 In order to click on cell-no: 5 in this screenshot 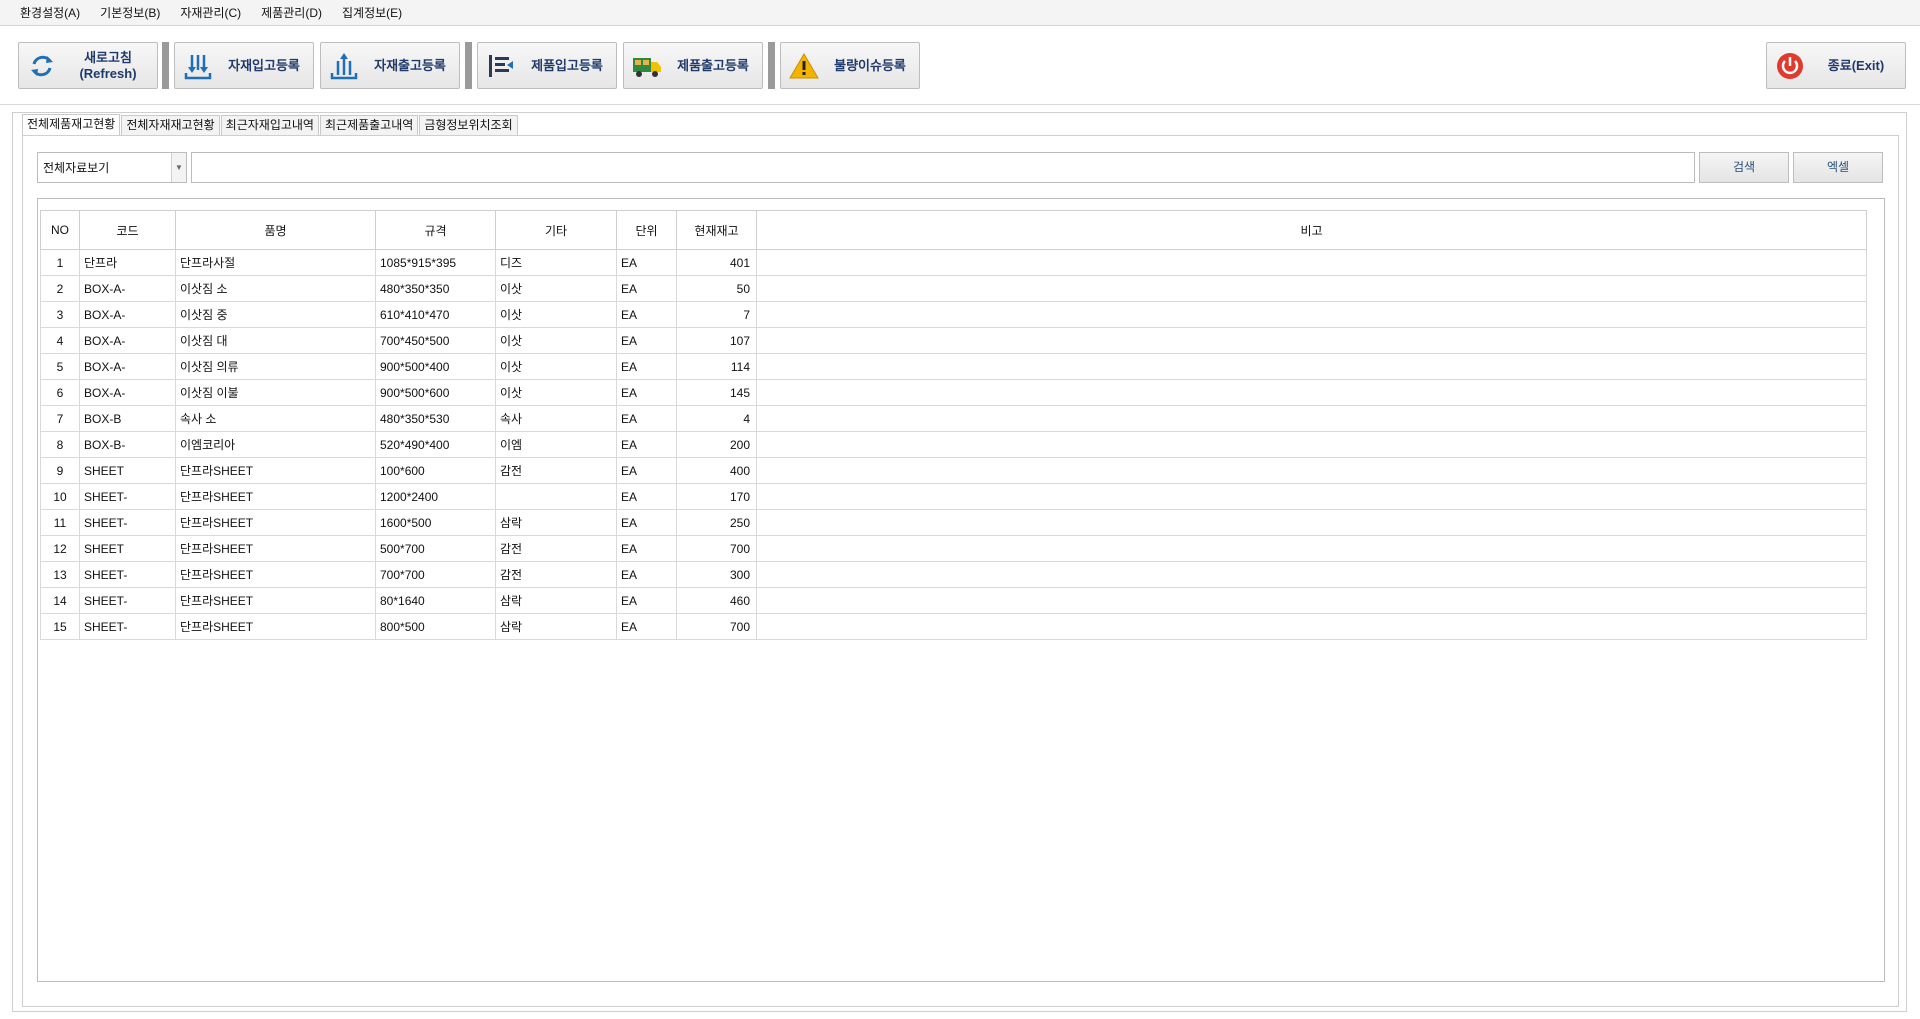, I will do `click(60, 366)`.